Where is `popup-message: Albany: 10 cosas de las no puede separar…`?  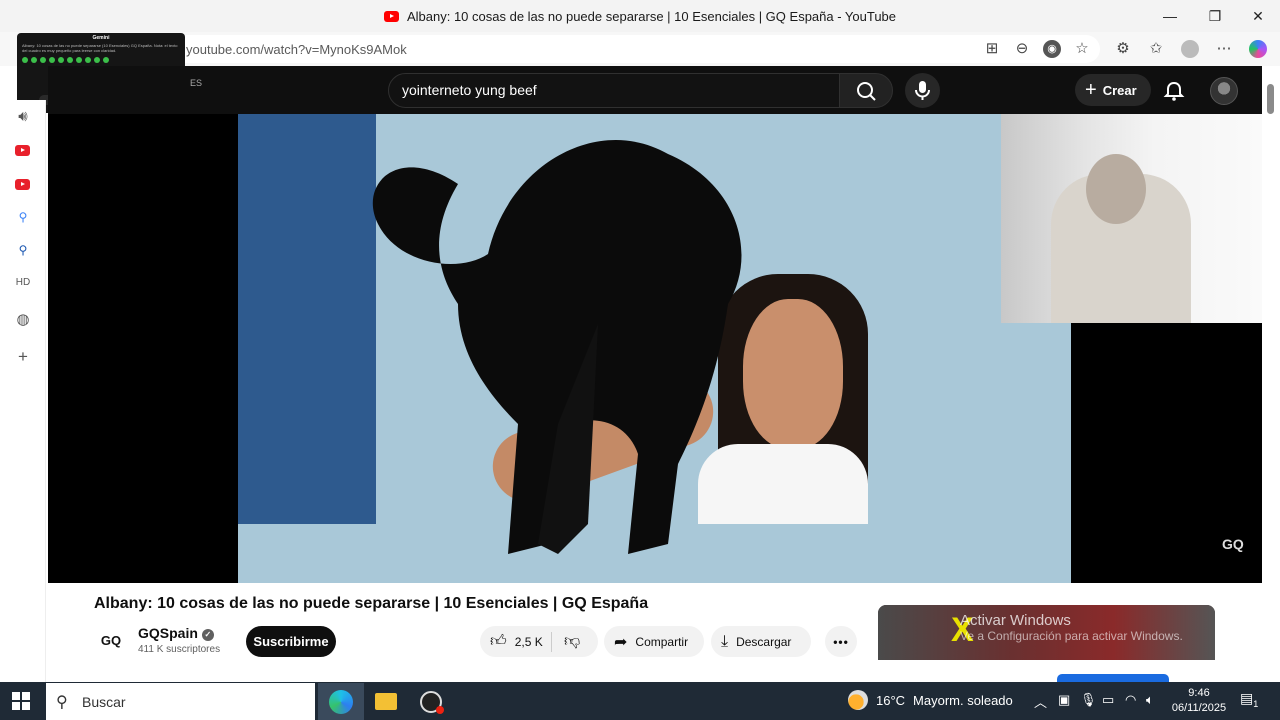
popup-message: Albany: 10 cosas de las no puede separar… is located at coordinates (100, 48).